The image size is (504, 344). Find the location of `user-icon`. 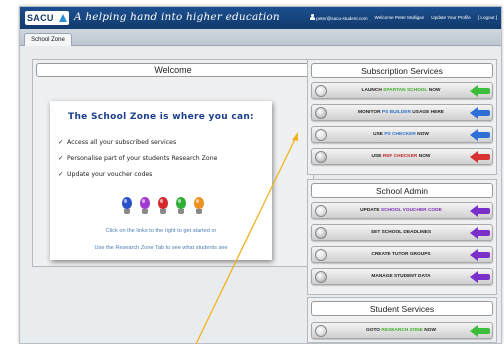

user-icon is located at coordinates (312, 17).